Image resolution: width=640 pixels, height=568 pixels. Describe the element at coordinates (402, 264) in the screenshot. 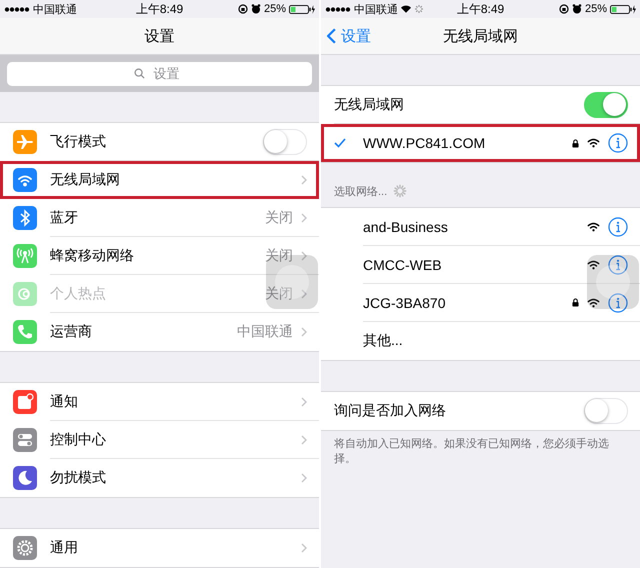

I see `network-name: CMCC-WEB` at that location.